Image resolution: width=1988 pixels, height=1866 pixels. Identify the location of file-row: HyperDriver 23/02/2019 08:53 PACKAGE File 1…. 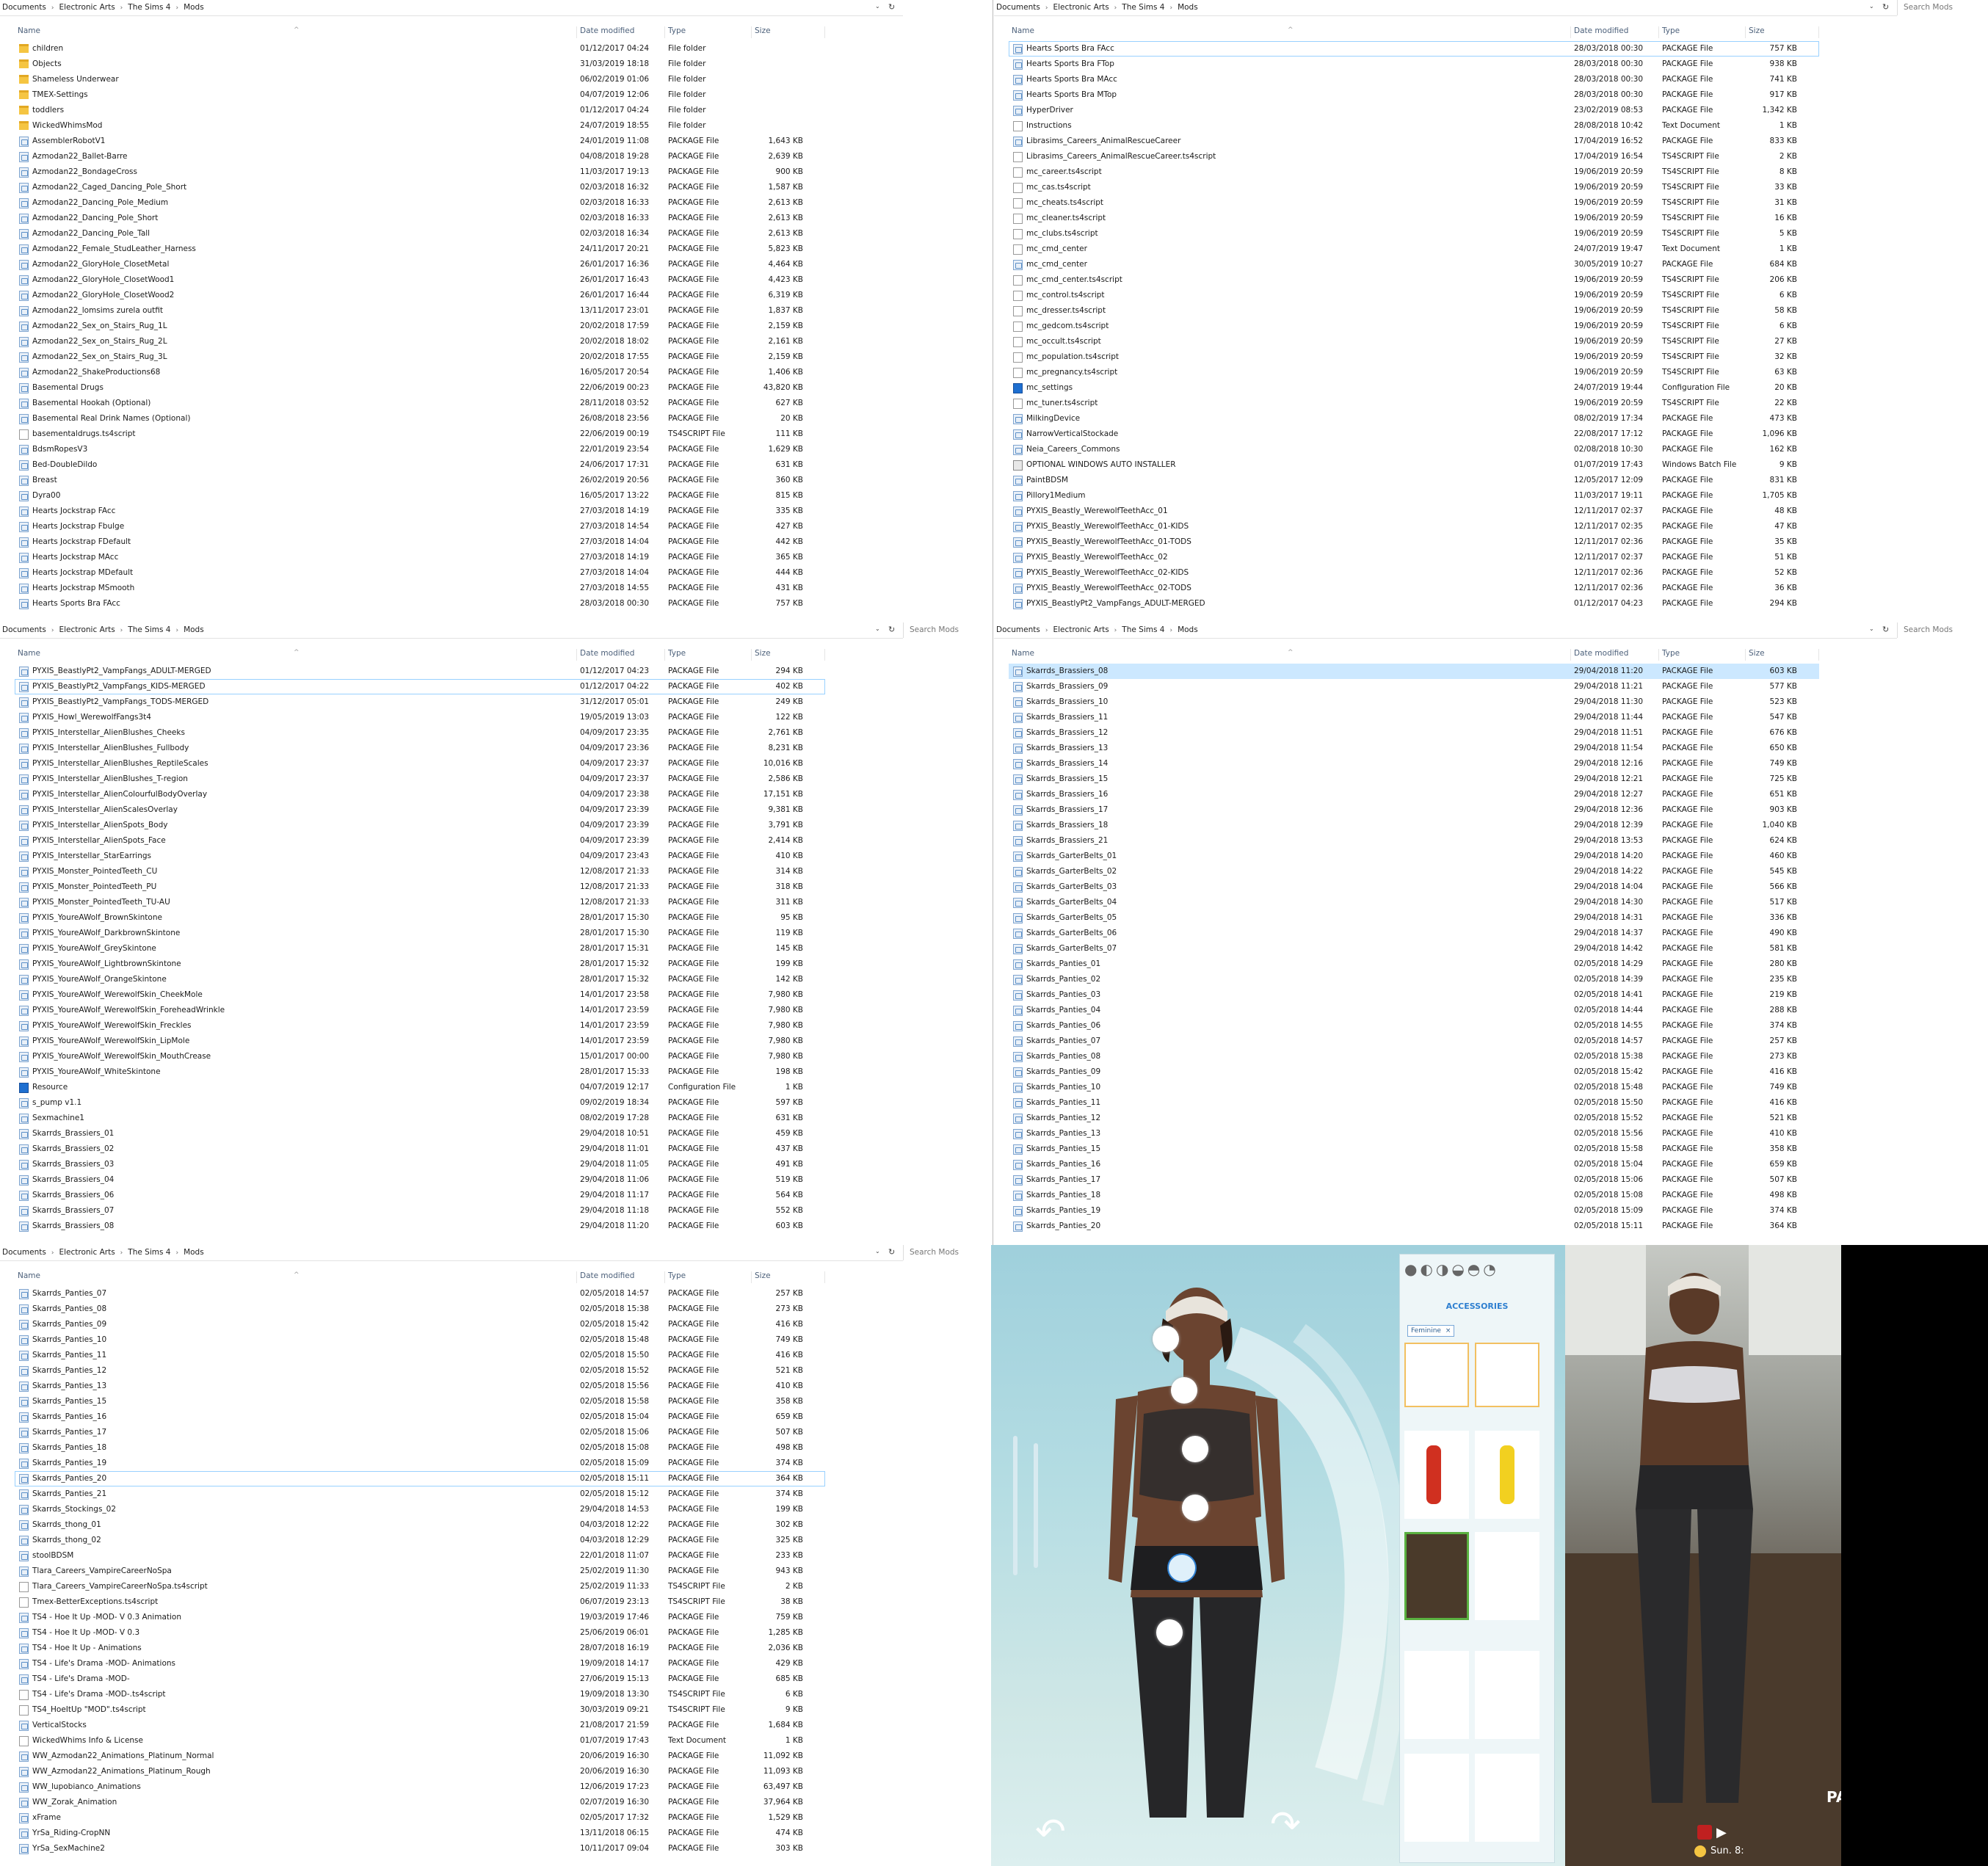
(1414, 110).